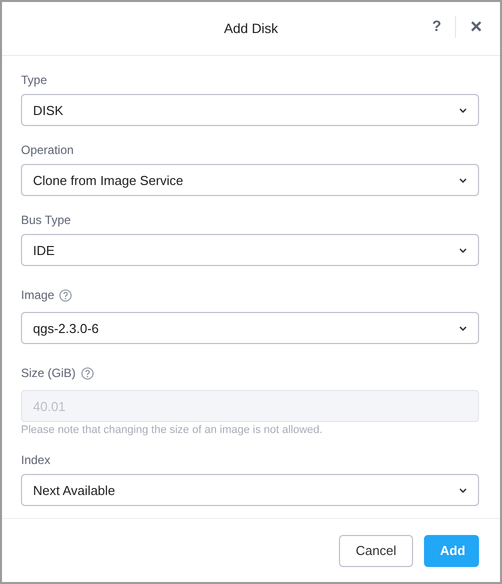 The height and width of the screenshot is (584, 502). Describe the element at coordinates (172, 430) in the screenshot. I see `hint-text: Please note that changing the size of an image is not allowed.` at that location.